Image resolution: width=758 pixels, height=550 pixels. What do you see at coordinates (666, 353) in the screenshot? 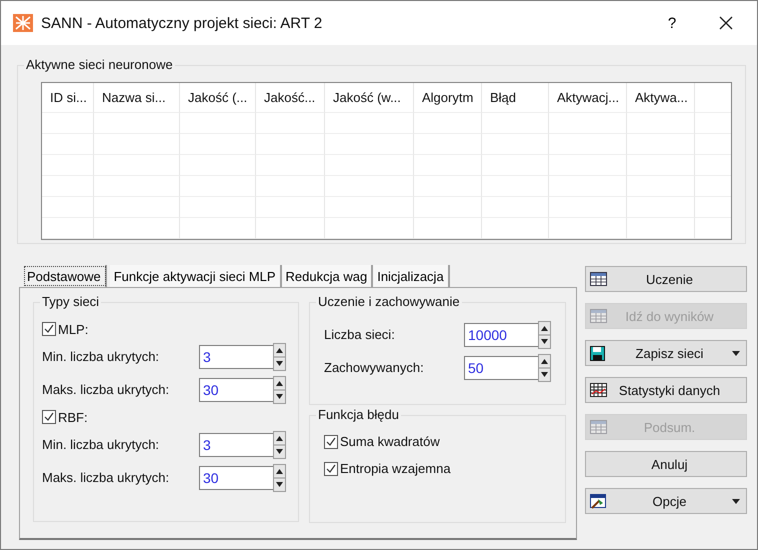
I see `side-button: Zapisz sieci` at bounding box center [666, 353].